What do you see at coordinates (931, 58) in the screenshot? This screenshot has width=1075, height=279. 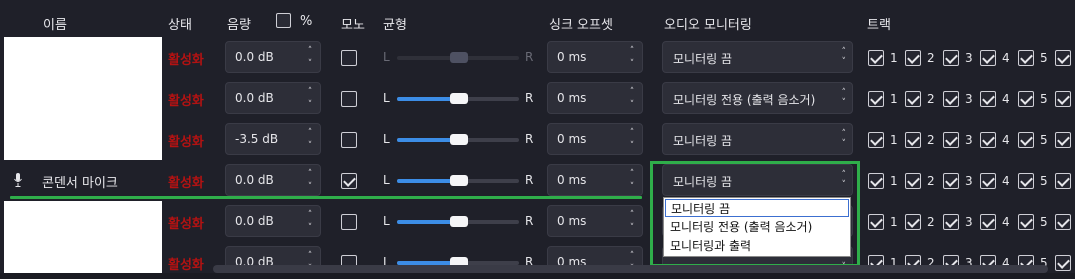 I see `track-2-label: 2` at bounding box center [931, 58].